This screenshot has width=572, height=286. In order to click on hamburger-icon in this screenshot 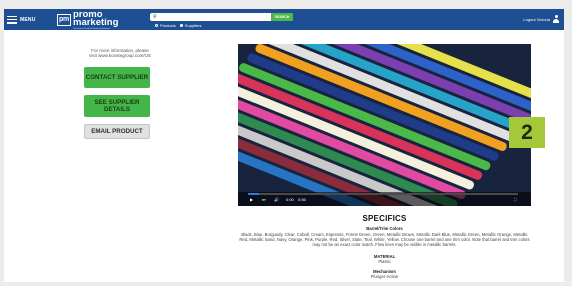, I will do `click(12, 19)`.